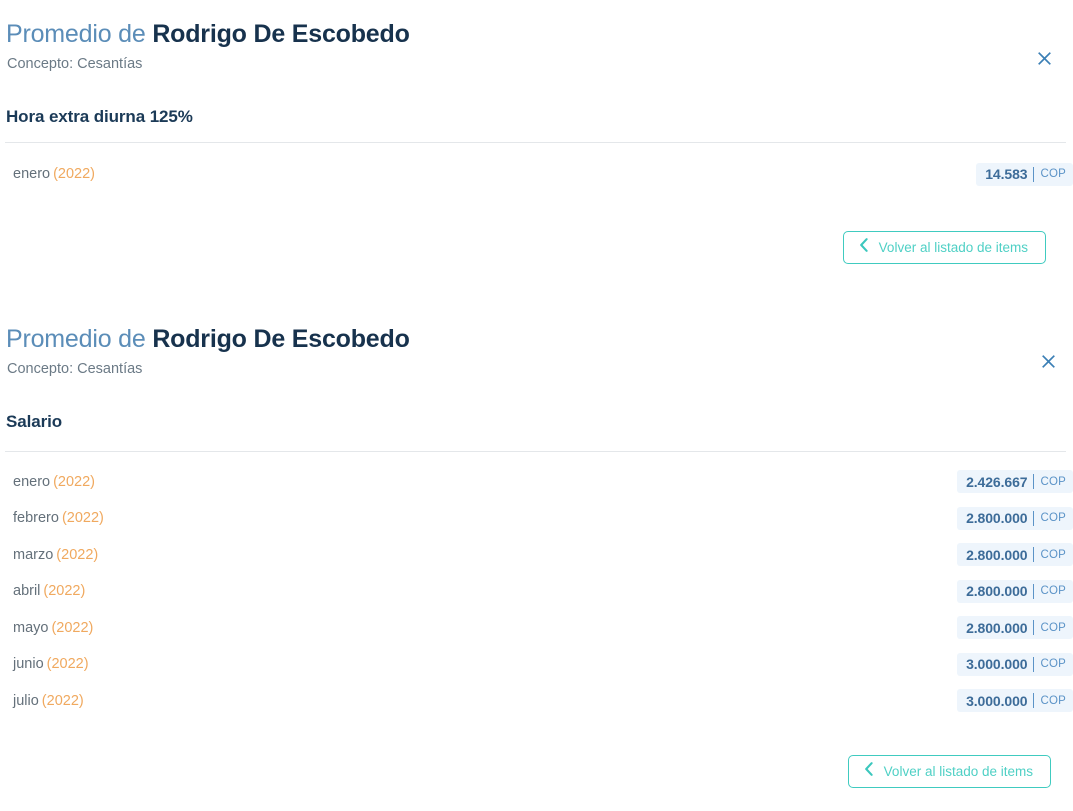  I want to click on row-month: junio, so click(28, 664).